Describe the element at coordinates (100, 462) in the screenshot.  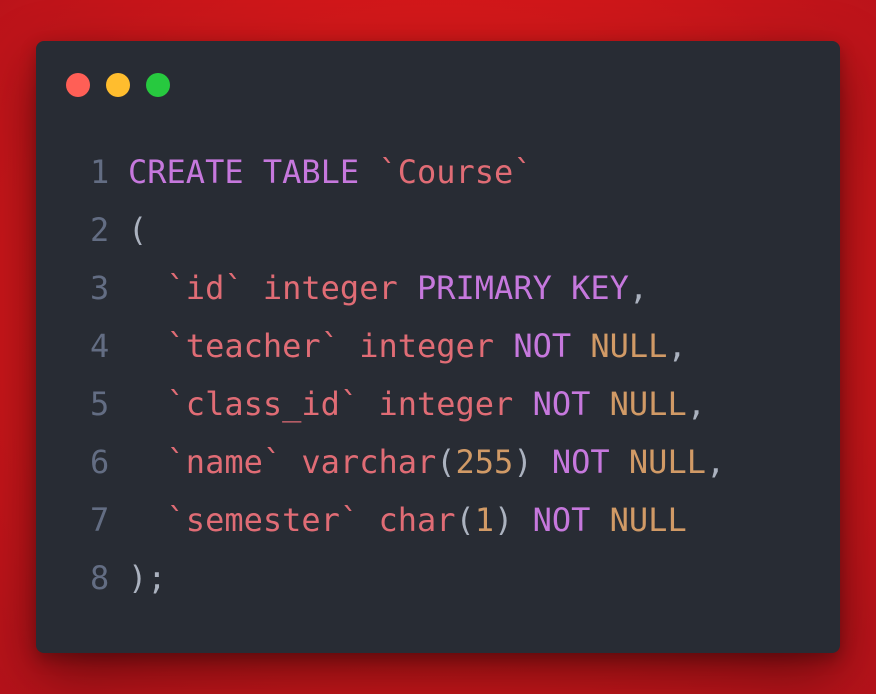
I see `line-number: 6` at that location.